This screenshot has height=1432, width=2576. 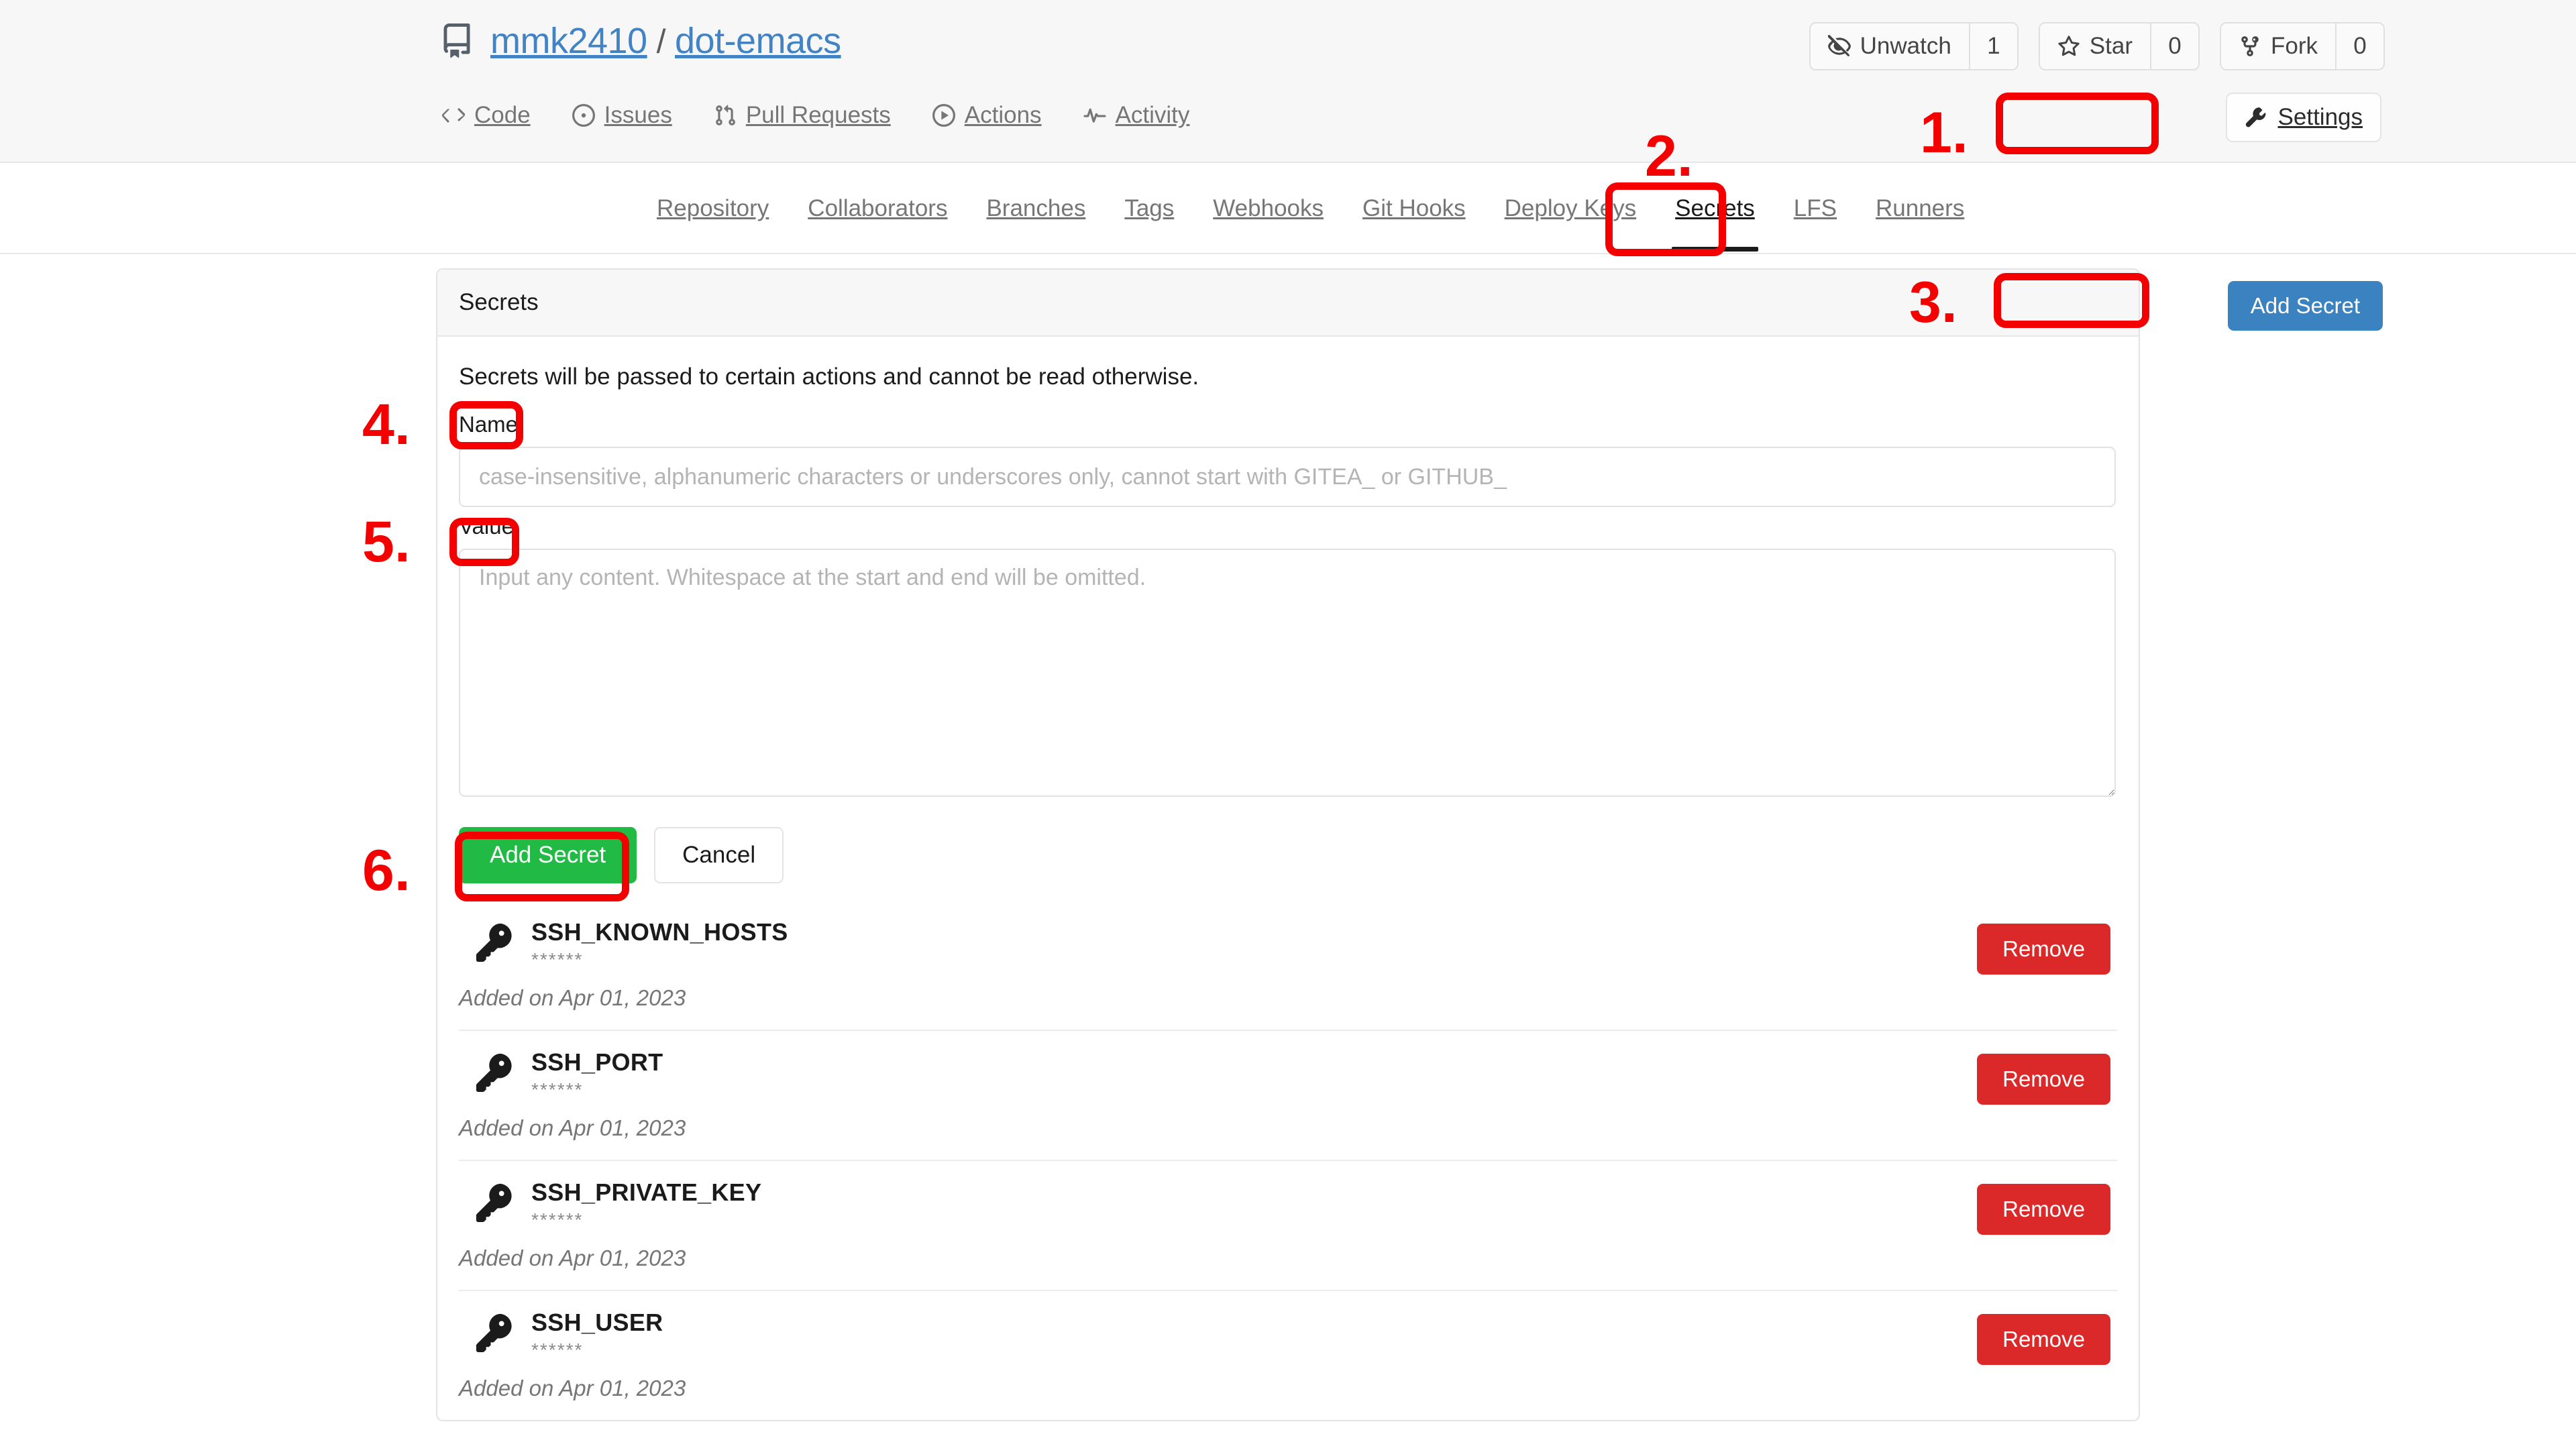 I want to click on repo-breadcrumb: mmk2410 / dot-emacs, so click(x=665, y=41).